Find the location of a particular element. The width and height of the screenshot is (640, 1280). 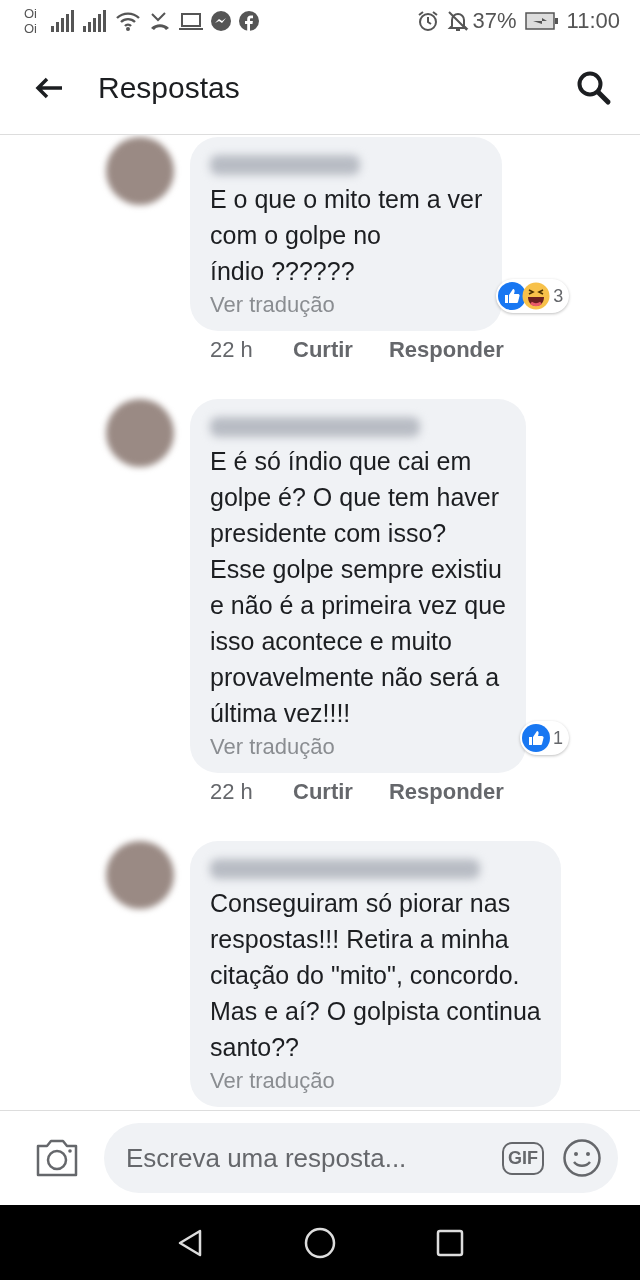

reactions-badge: 3 is located at coordinates (533, 296).